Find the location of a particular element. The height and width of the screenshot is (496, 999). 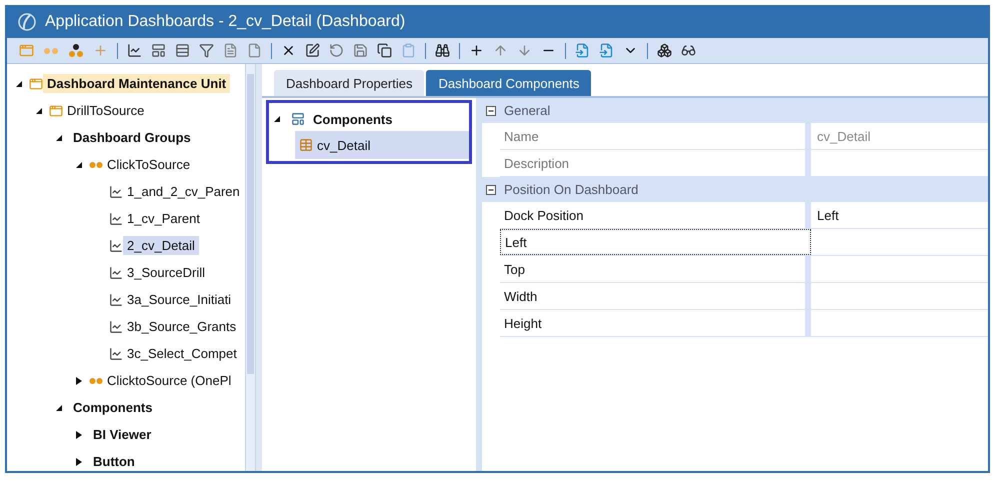

category-label: General is located at coordinates (527, 110).